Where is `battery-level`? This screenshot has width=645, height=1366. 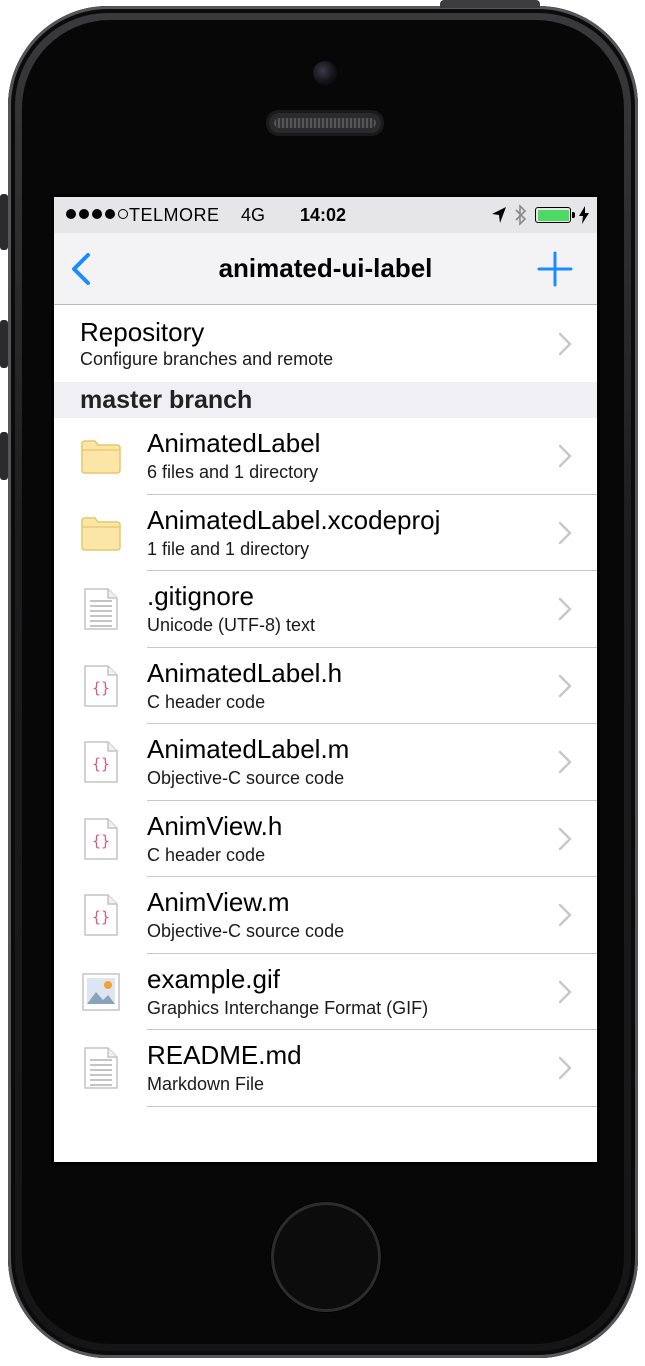 battery-level is located at coordinates (553, 215).